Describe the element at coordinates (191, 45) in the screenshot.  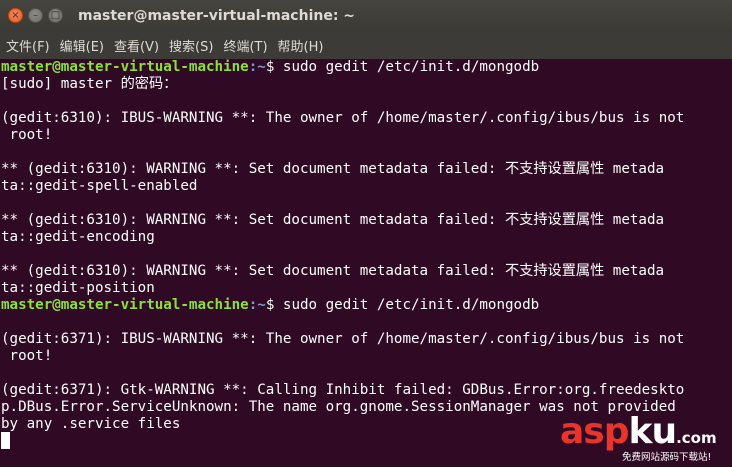
I see `menu-search: 搜索(S)` at that location.